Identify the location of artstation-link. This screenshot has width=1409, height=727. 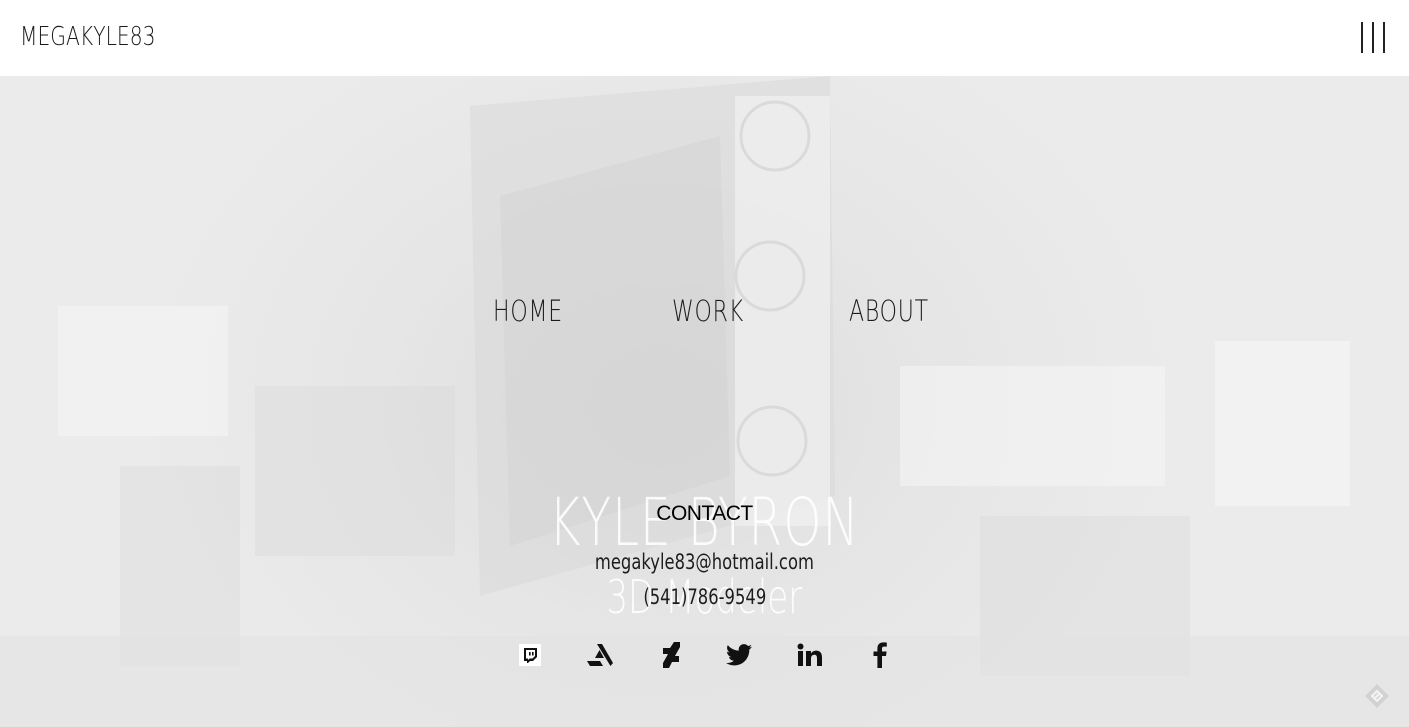
(600, 655).